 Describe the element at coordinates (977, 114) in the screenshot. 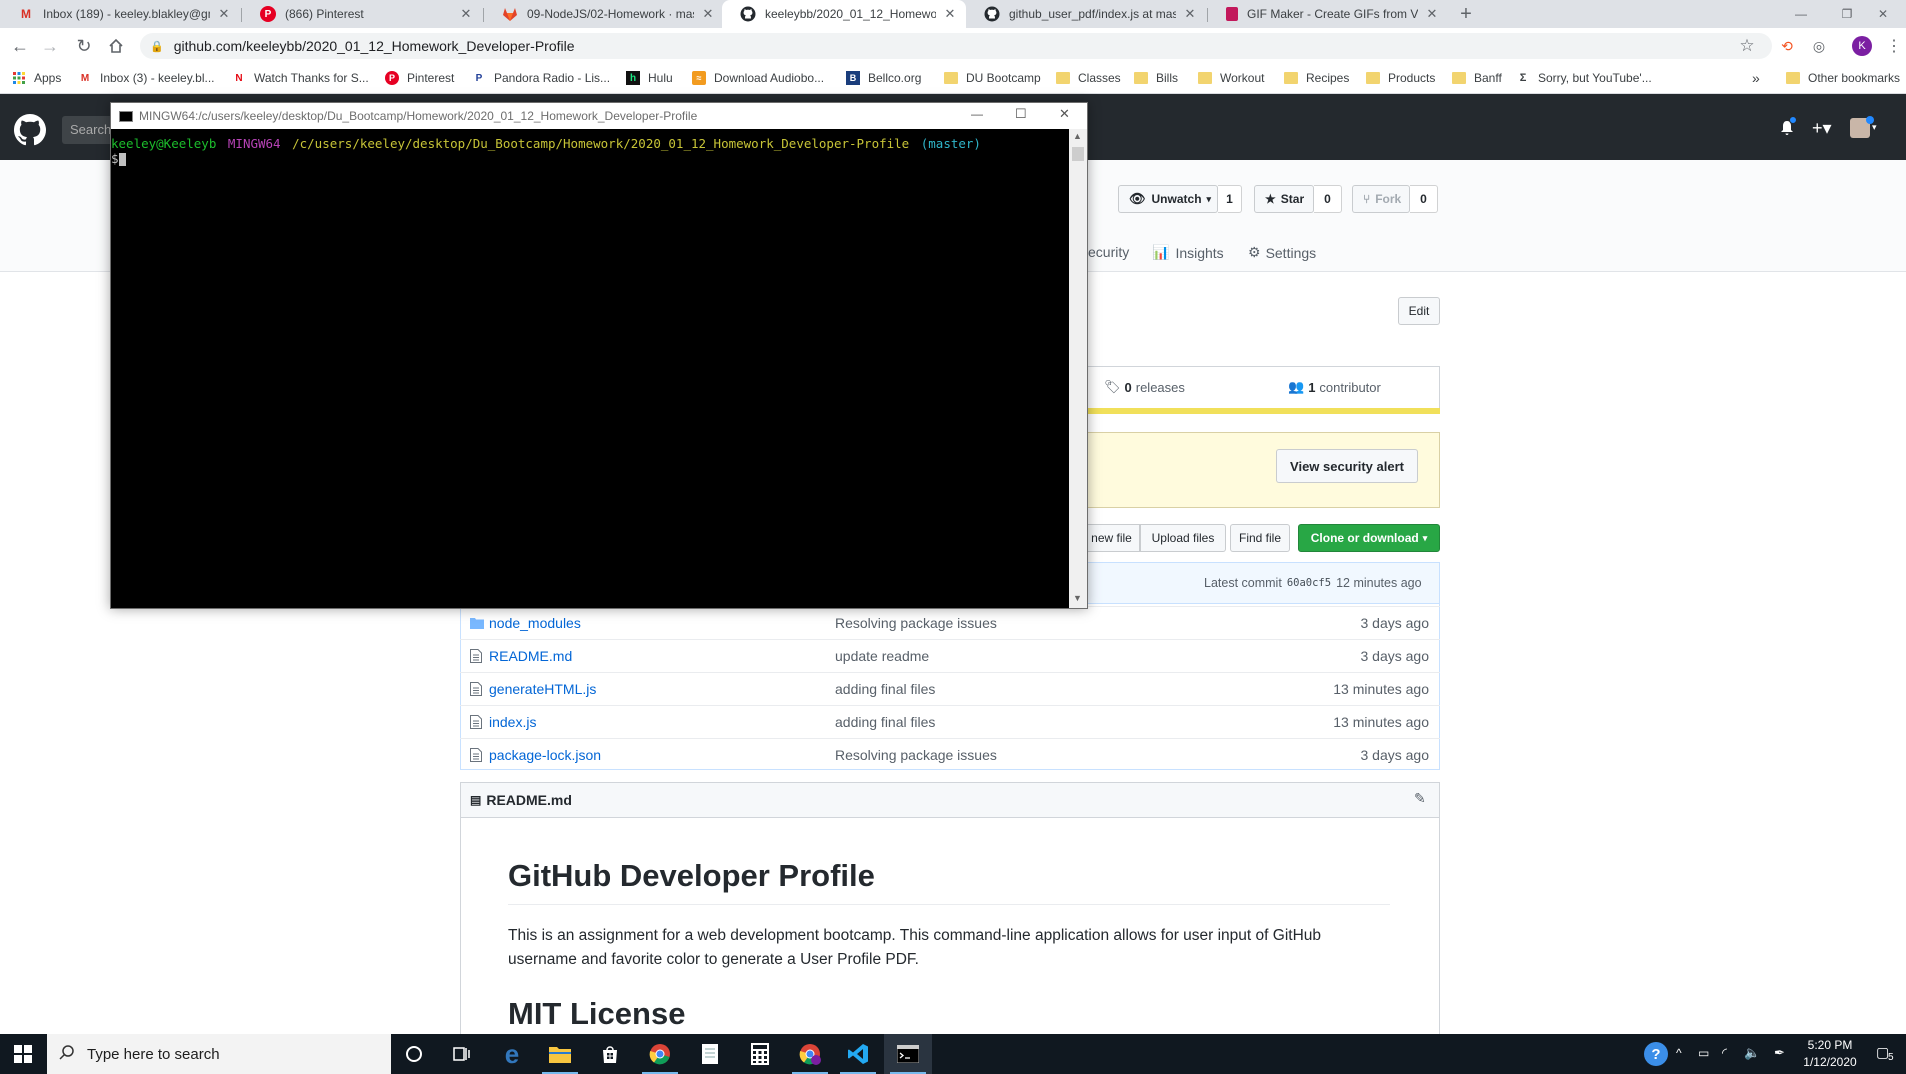

I see `terminal-minimize-button: —` at that location.